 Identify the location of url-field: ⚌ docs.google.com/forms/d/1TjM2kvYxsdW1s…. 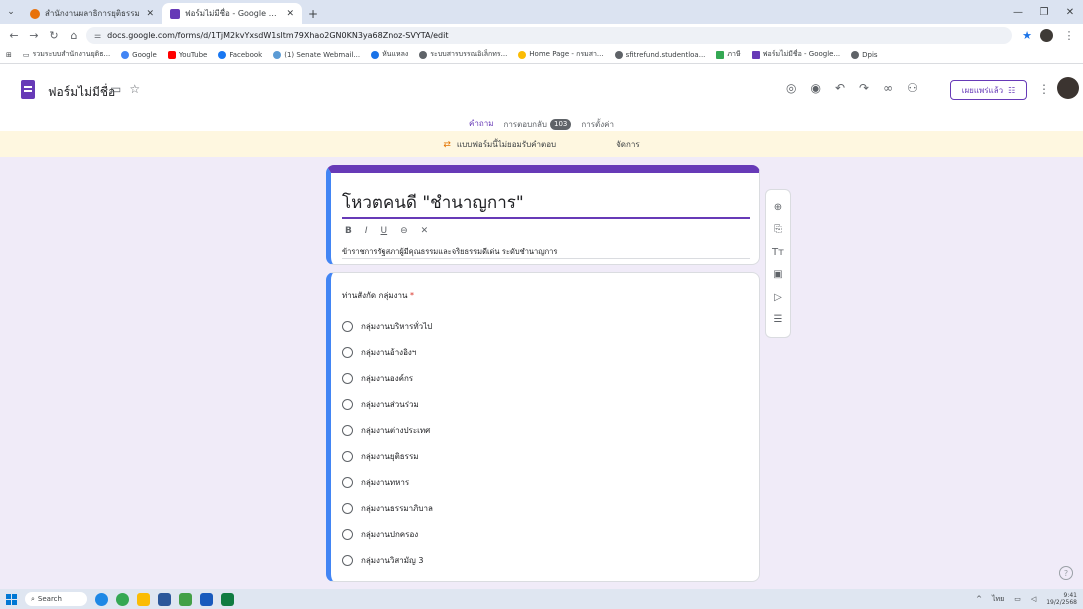
(549, 35).